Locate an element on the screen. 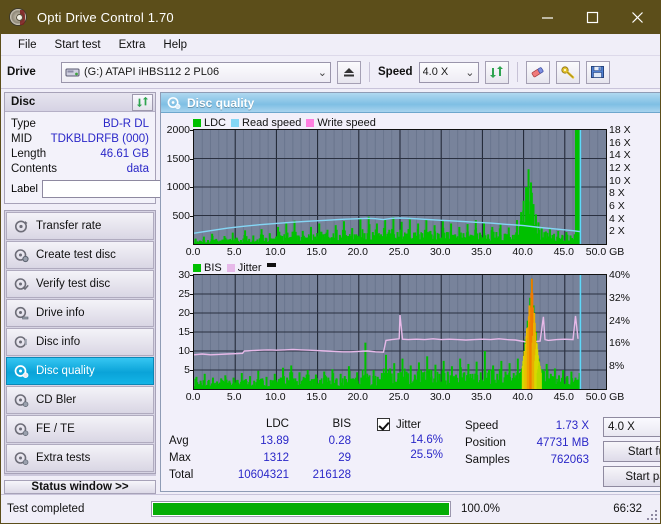  sidebar-item-label: Create test disc is located at coordinates (76, 255).